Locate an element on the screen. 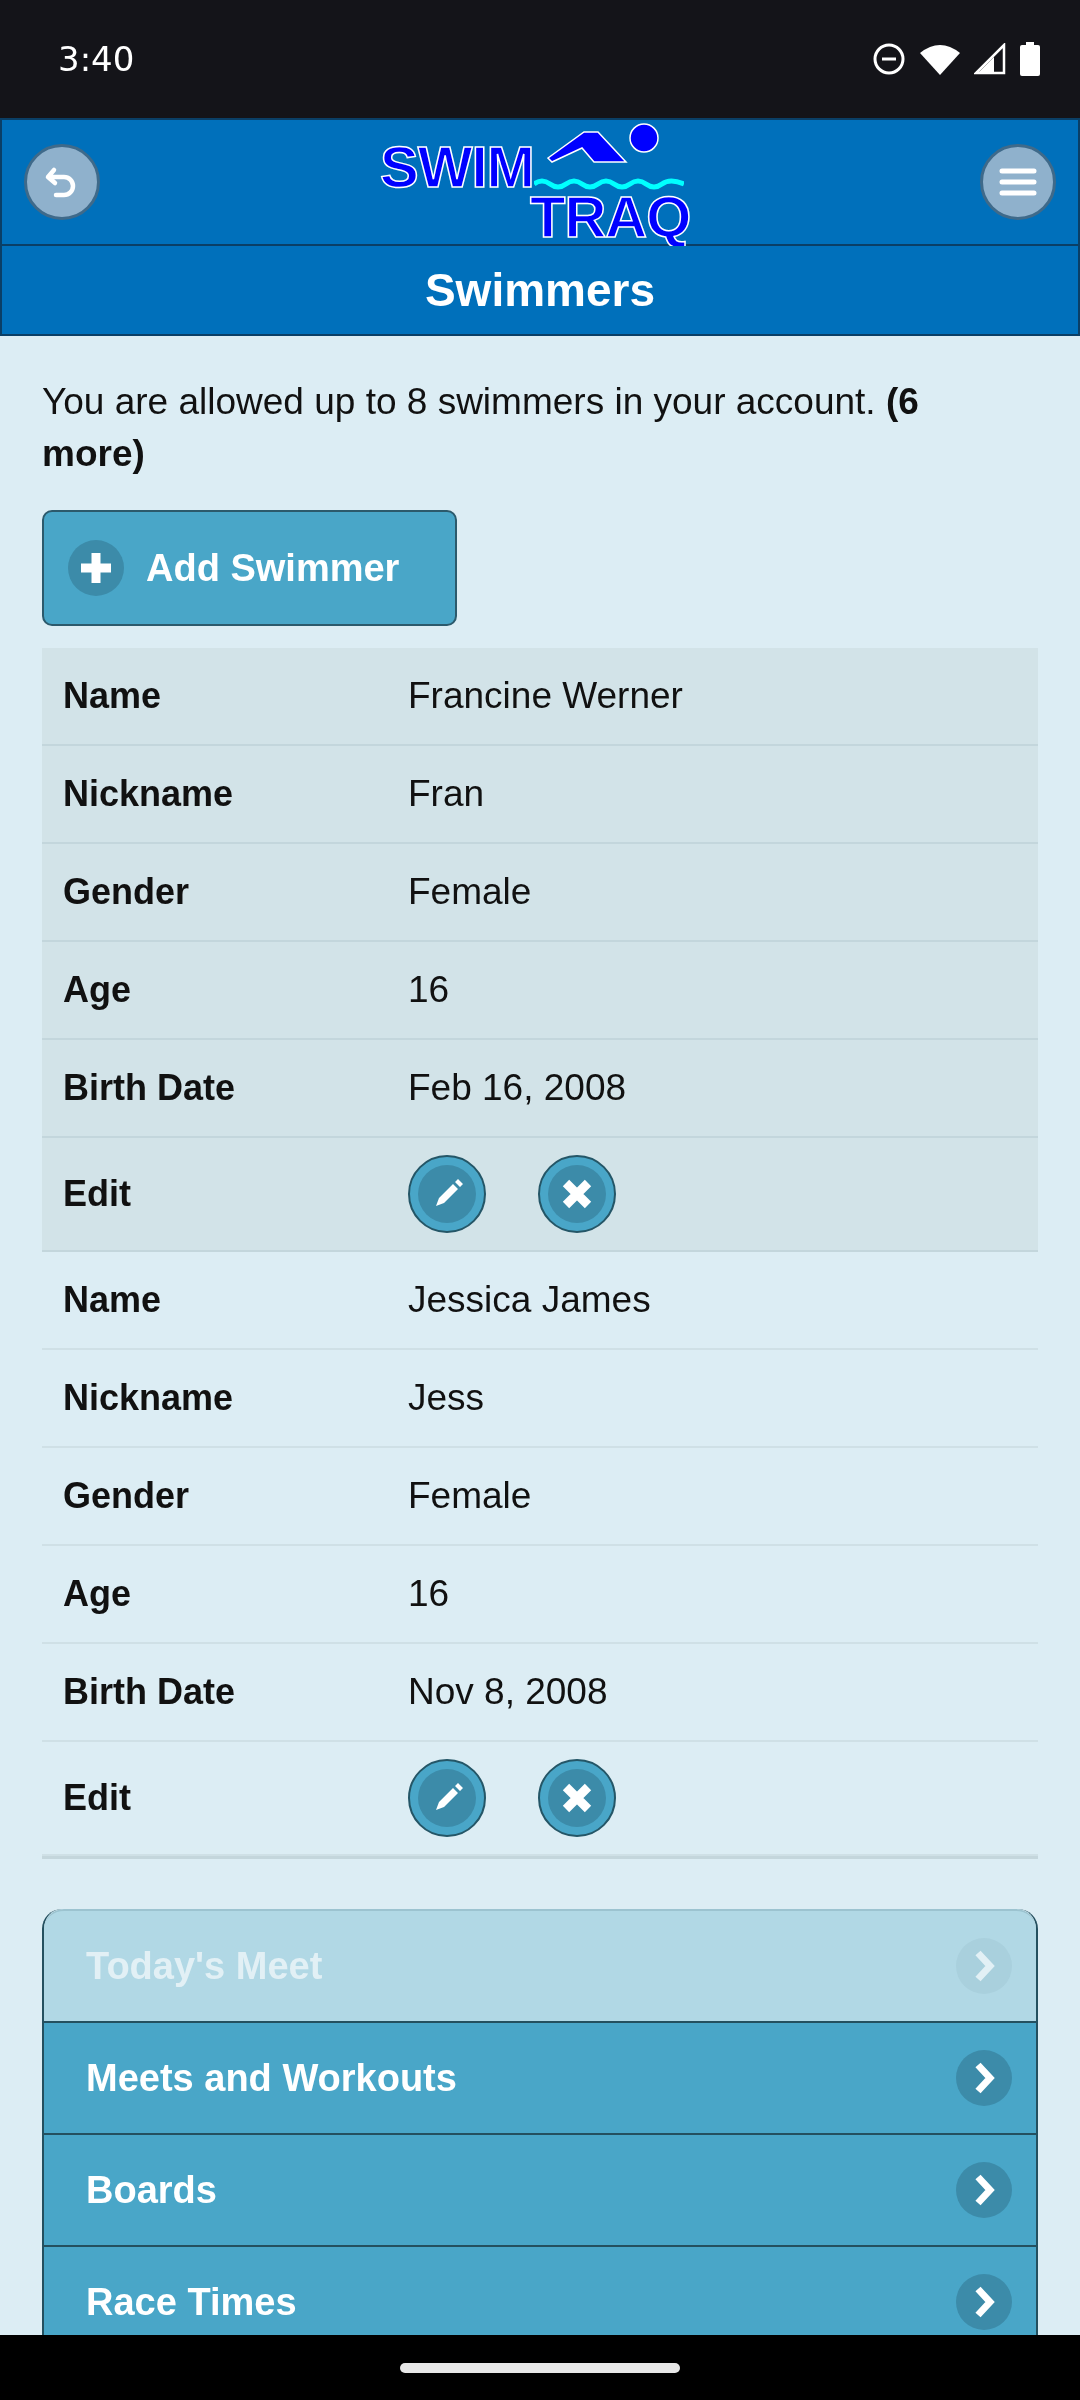 This screenshot has width=1080, height=2400. menu-item: Race Times is located at coordinates (540, 2290).